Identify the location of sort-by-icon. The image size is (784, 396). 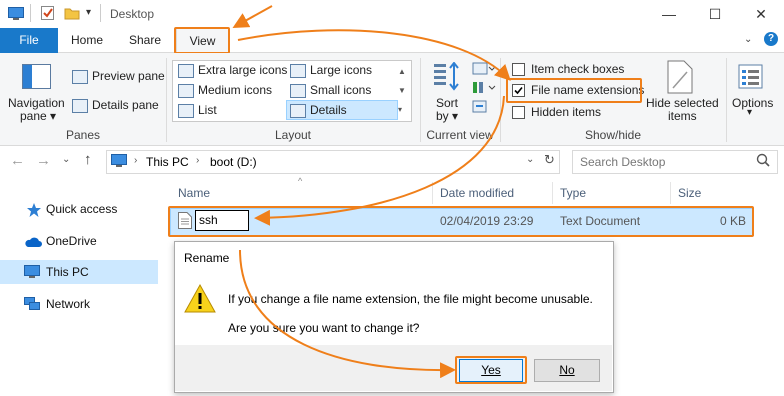
(447, 78).